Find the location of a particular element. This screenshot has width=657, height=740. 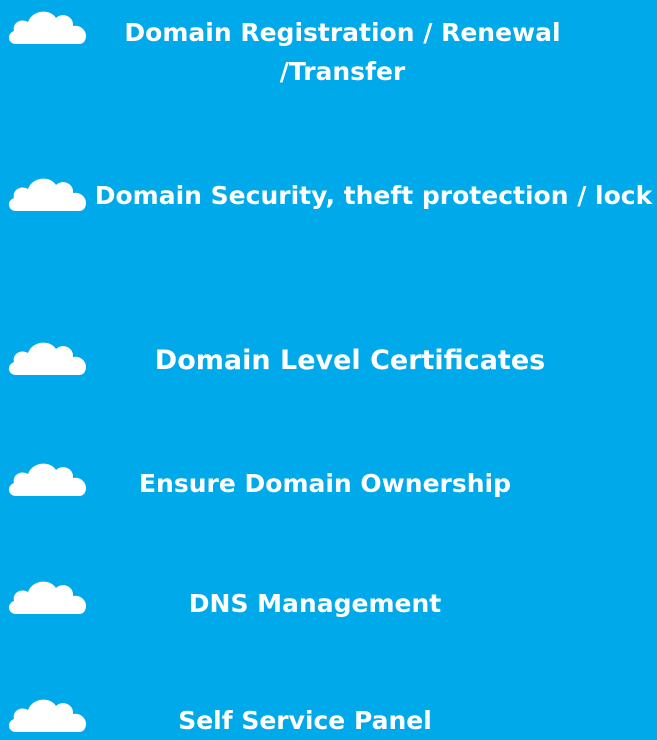

feature-label: Self Service Panel is located at coordinates (305, 720).